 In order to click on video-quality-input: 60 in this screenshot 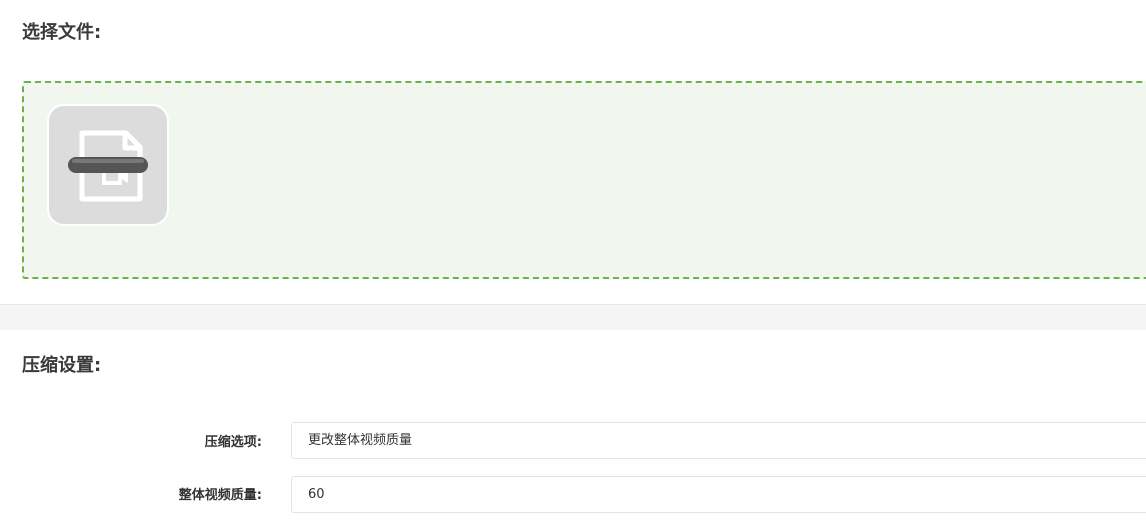, I will do `click(718, 494)`.